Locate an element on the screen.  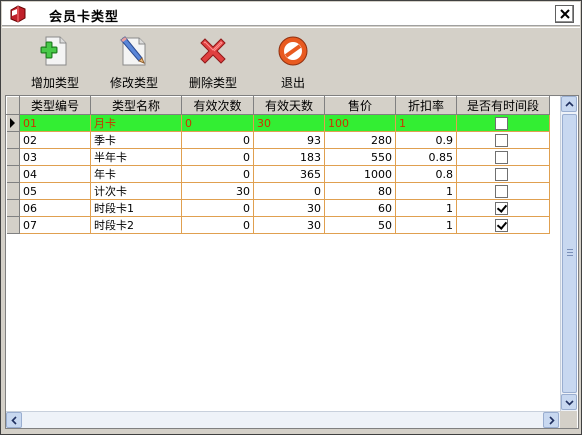
cell-name: 半年卡 is located at coordinates (136, 157).